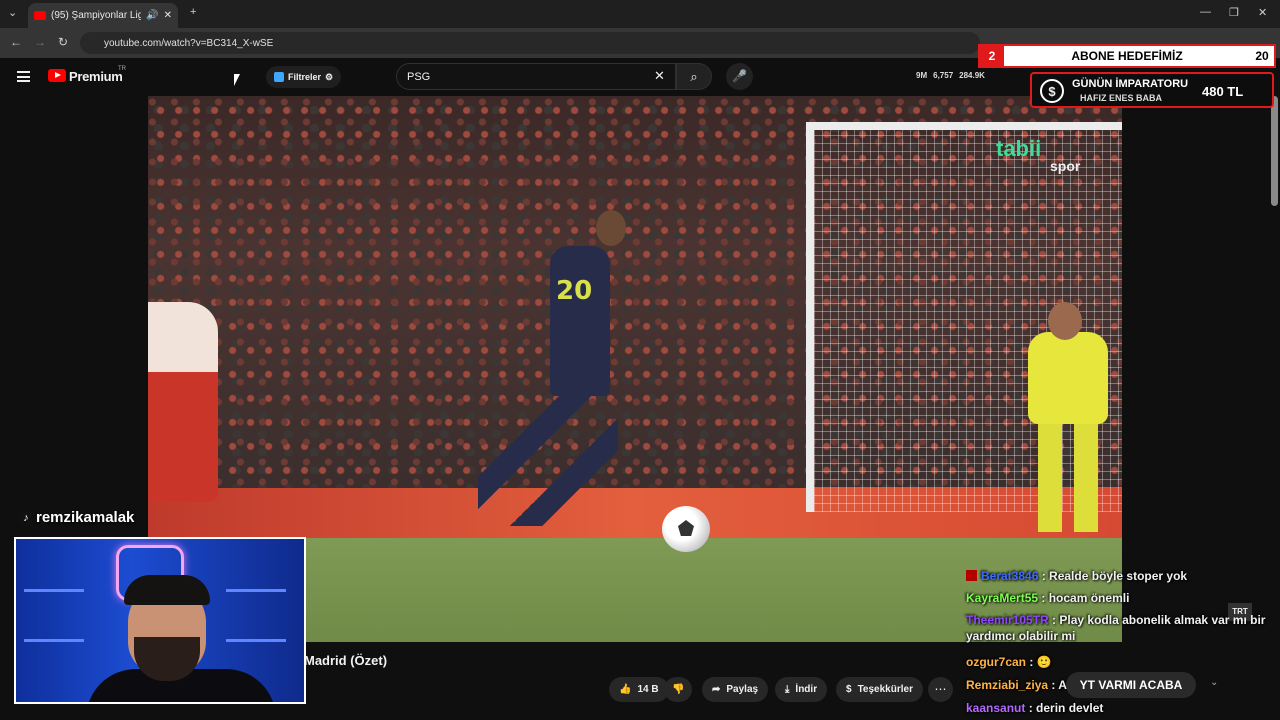  Describe the element at coordinates (1019, 148) in the screenshot. I see `broadcaster-logo: tabii` at that location.